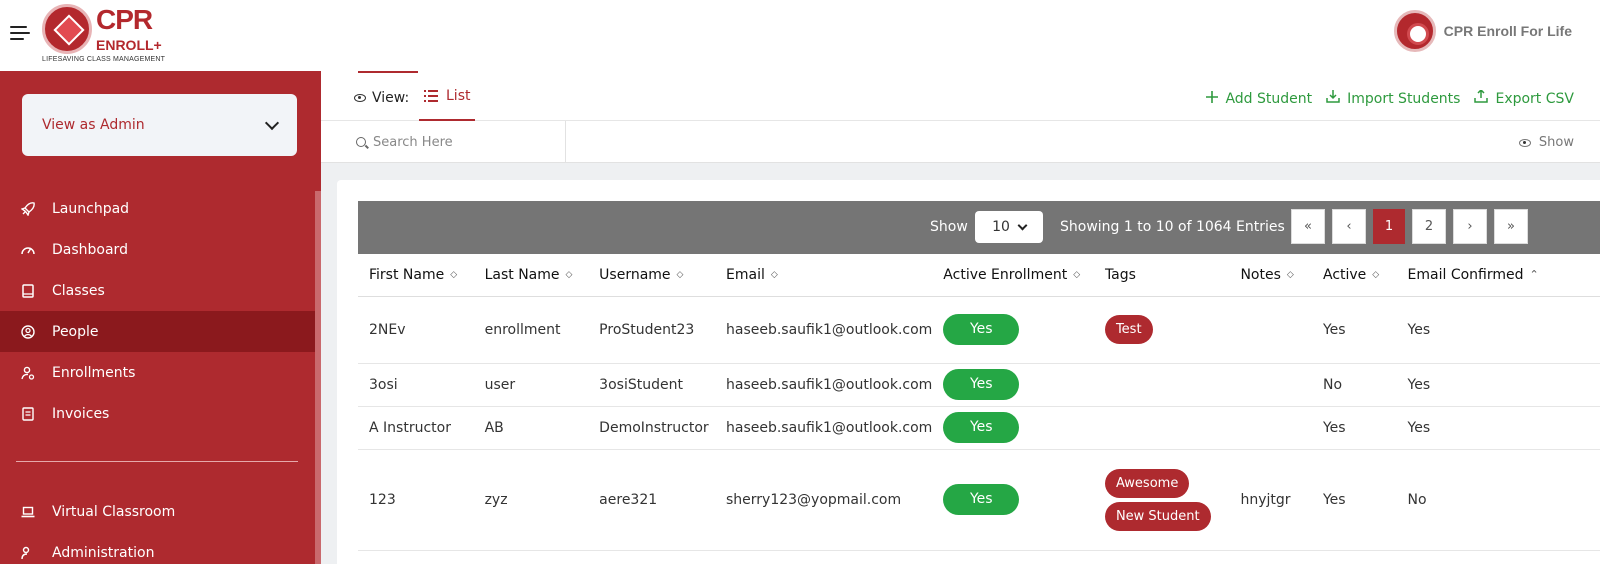 The image size is (1600, 564). Describe the element at coordinates (1511, 226) in the screenshot. I see `last-page-button: »` at that location.